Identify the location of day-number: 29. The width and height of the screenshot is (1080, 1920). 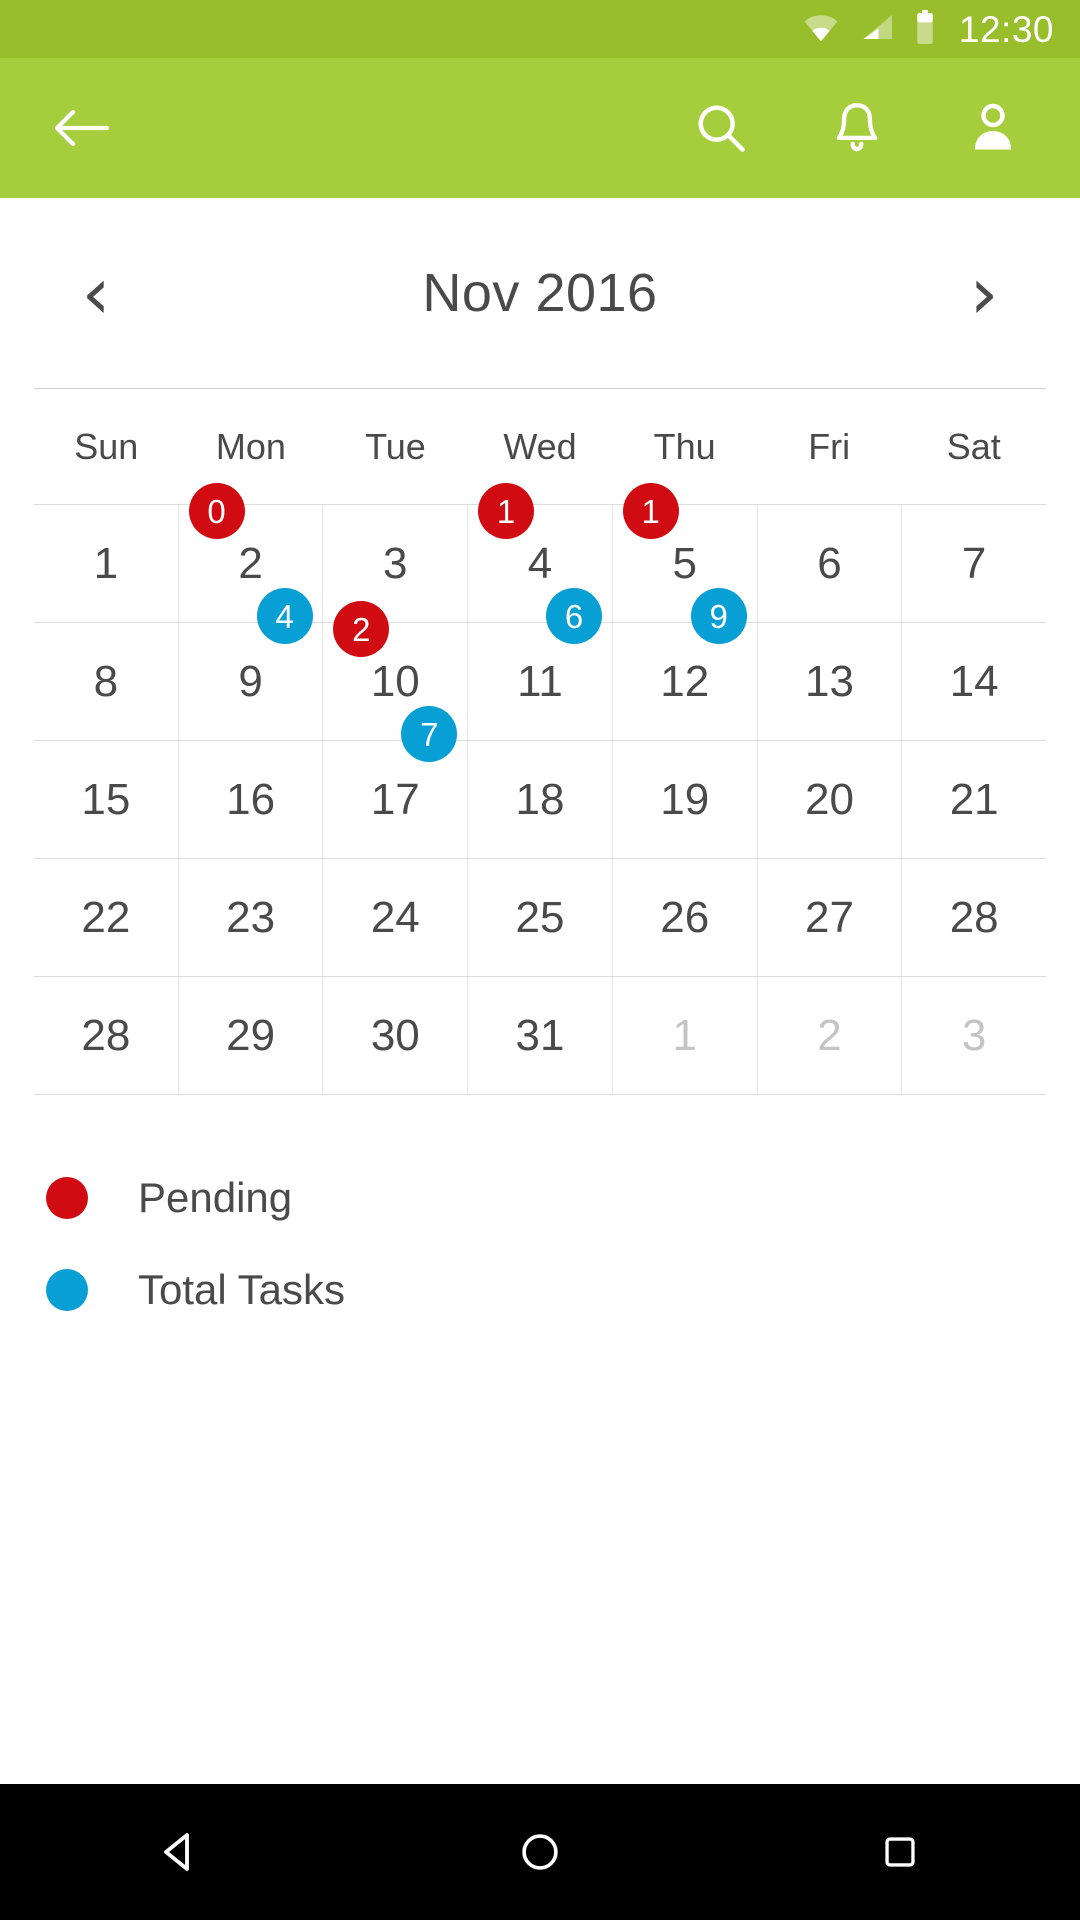
(251, 1035).